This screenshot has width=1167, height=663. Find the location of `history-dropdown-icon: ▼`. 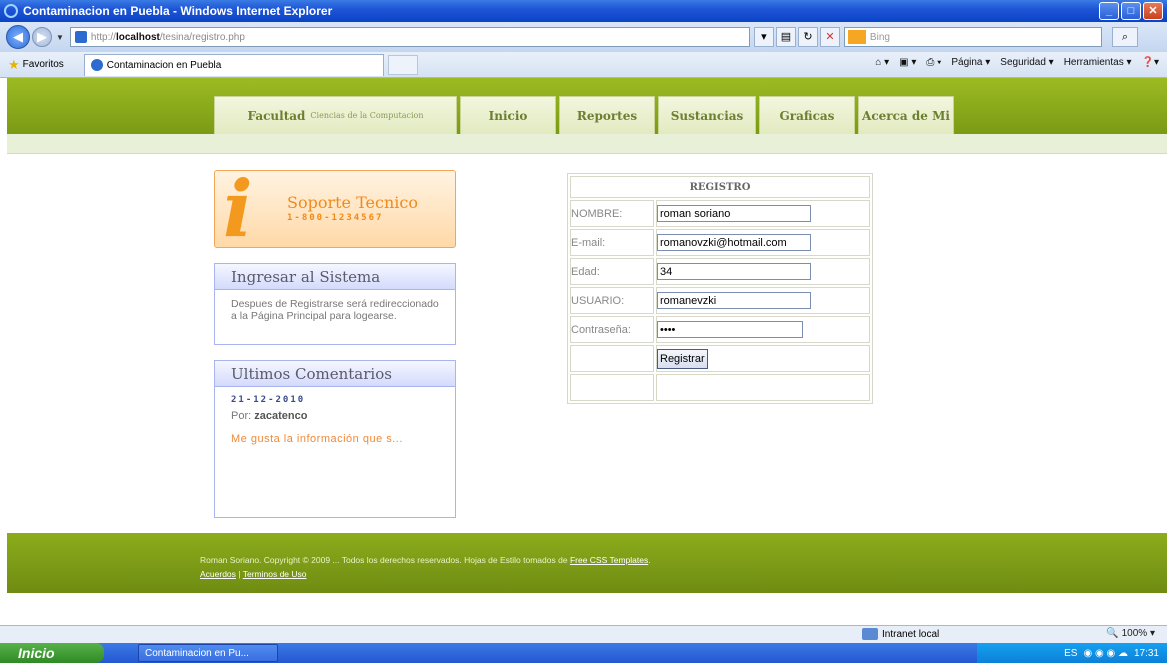

history-dropdown-icon: ▼ is located at coordinates (60, 37).